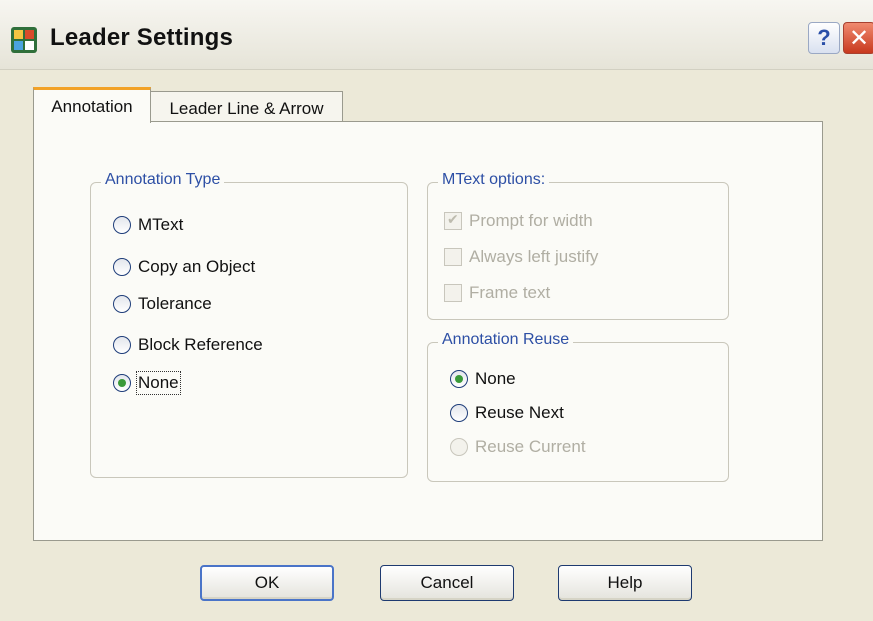 This screenshot has width=873, height=621. What do you see at coordinates (531, 220) in the screenshot?
I see `checkbox-prompt-for-width-label: Prompt for width` at bounding box center [531, 220].